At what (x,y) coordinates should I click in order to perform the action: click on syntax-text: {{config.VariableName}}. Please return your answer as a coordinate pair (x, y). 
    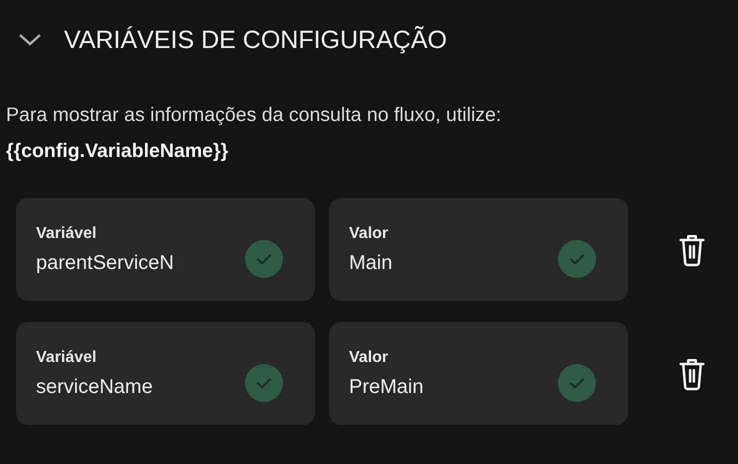
    Looking at the image, I should click on (118, 151).